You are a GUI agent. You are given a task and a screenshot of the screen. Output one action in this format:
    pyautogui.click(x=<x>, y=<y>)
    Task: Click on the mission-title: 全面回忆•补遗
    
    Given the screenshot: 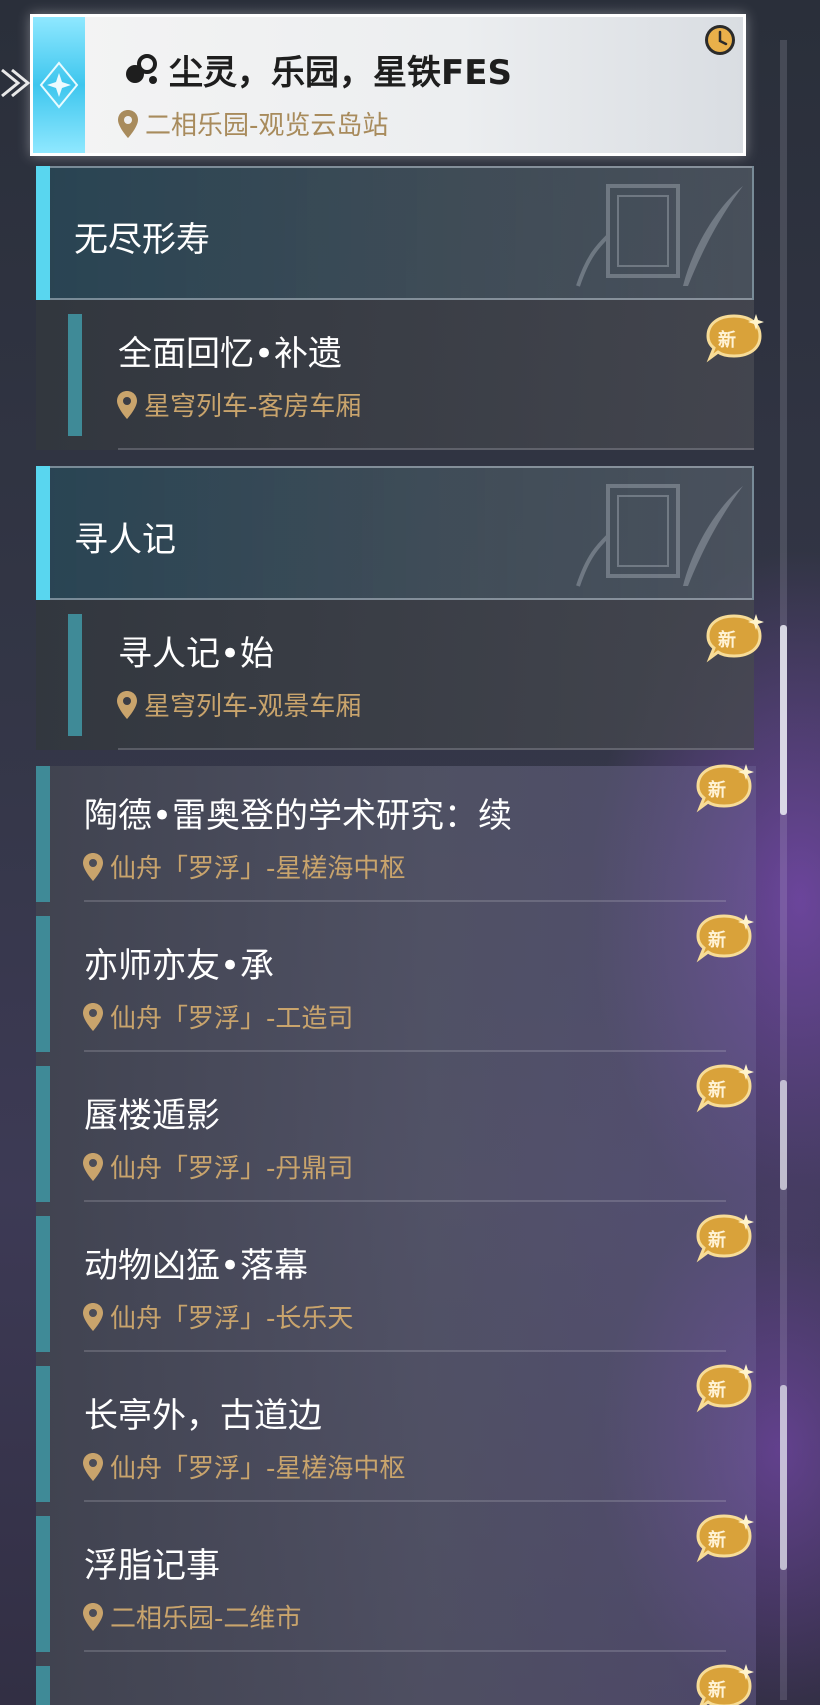 What is the action you would take?
    pyautogui.click(x=230, y=354)
    